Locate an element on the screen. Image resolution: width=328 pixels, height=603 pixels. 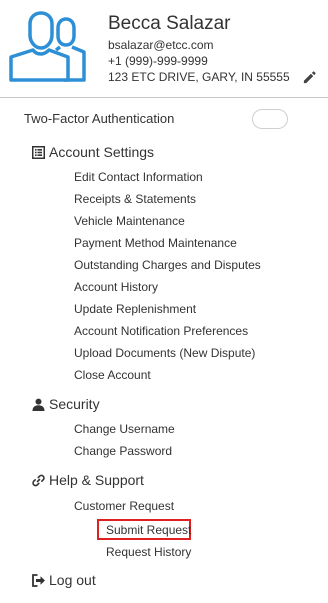
menu-customer-request: Customer Request is located at coordinates (124, 506).